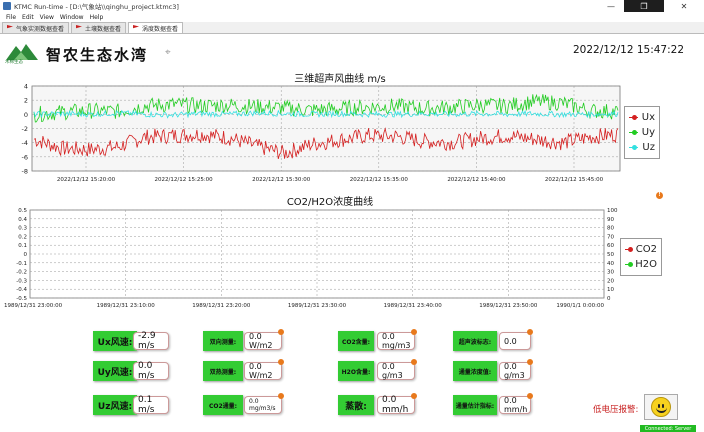 The width and height of the screenshot is (704, 432). I want to click on y-tick-label: 4, so click(26, 87).